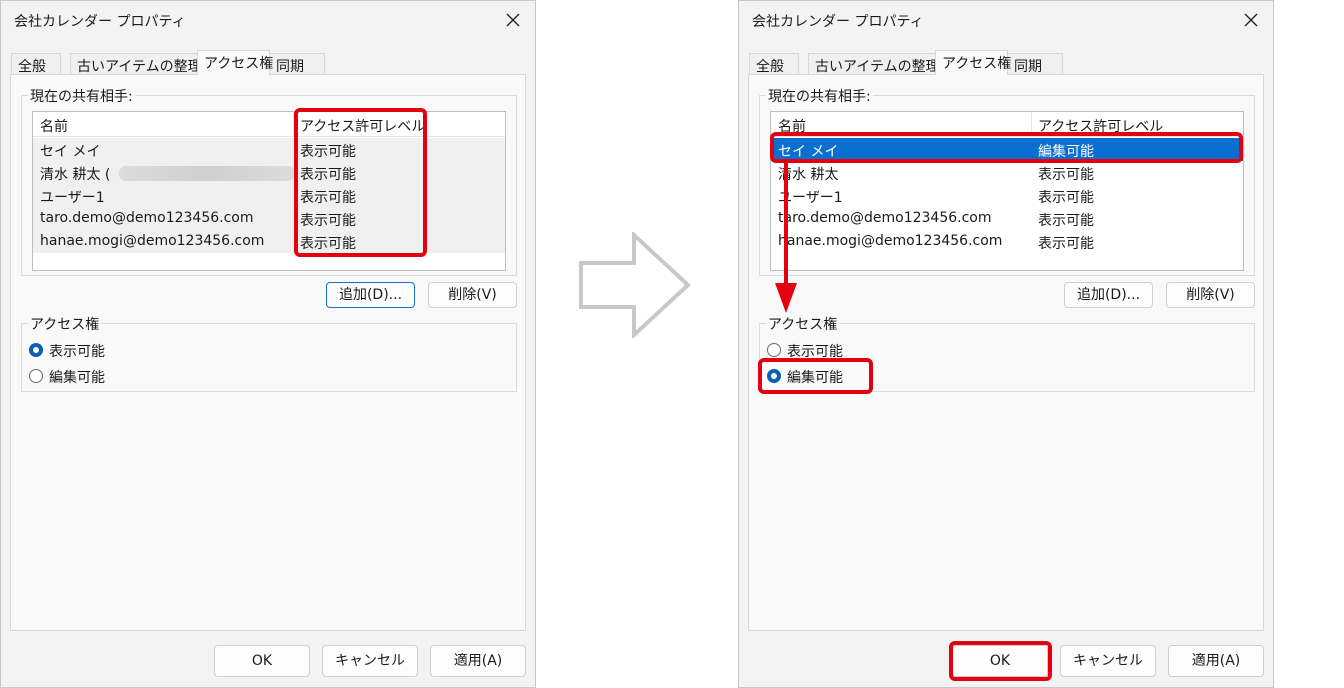  Describe the element at coordinates (207, 173) in the screenshot. I see `redacted-email` at that location.